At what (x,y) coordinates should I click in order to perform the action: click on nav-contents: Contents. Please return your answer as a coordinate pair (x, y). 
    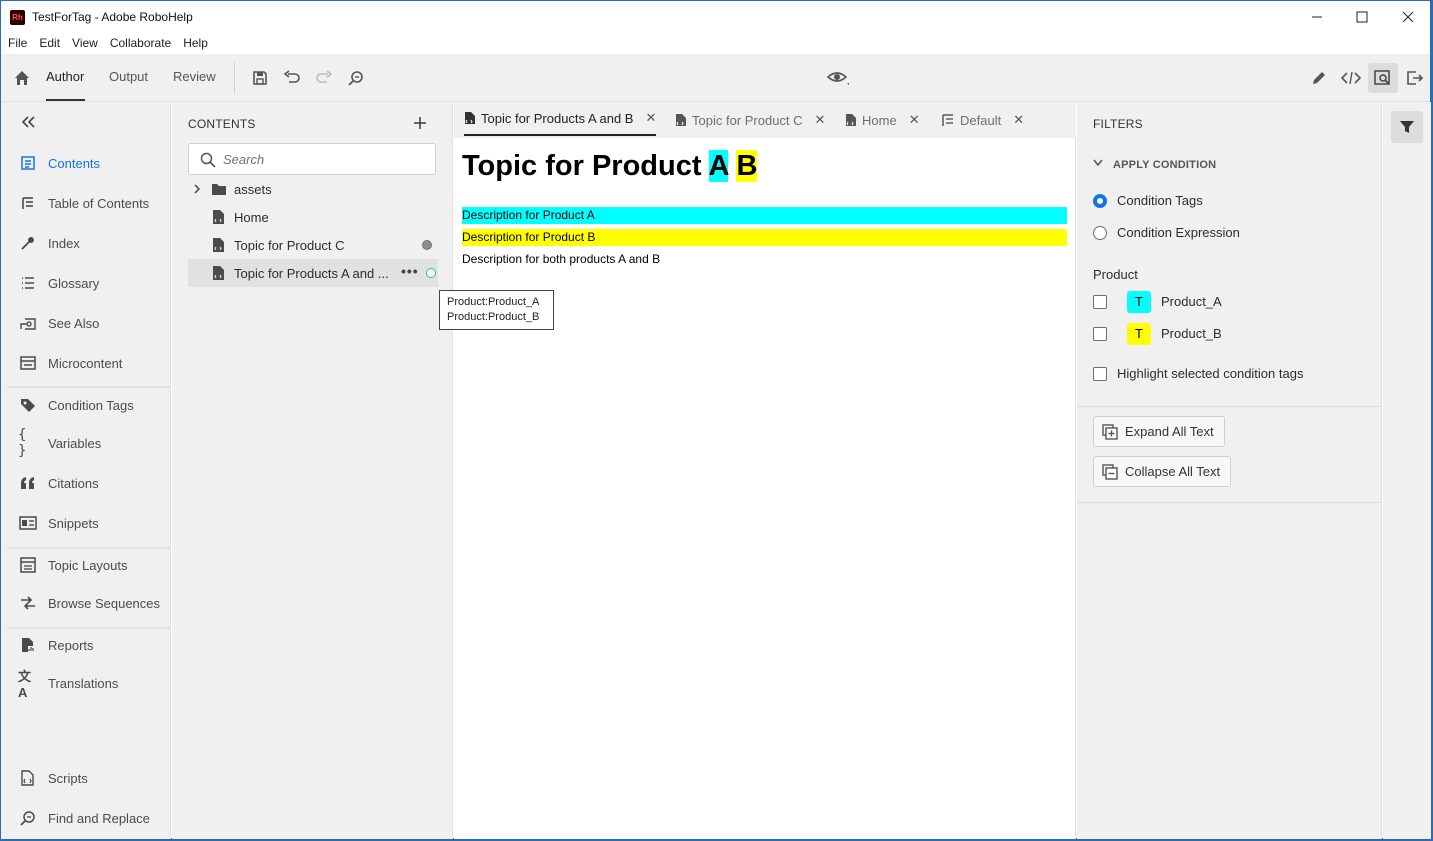
    Looking at the image, I should click on (85, 163).